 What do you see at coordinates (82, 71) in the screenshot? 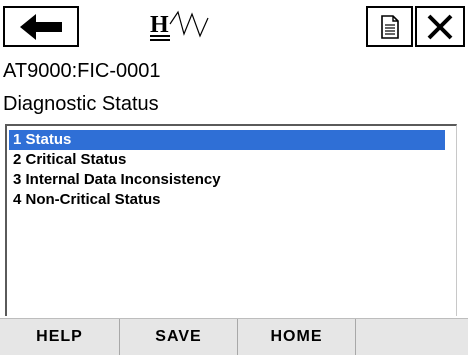
I see `device-tag: AT9000:FIC-0001` at bounding box center [82, 71].